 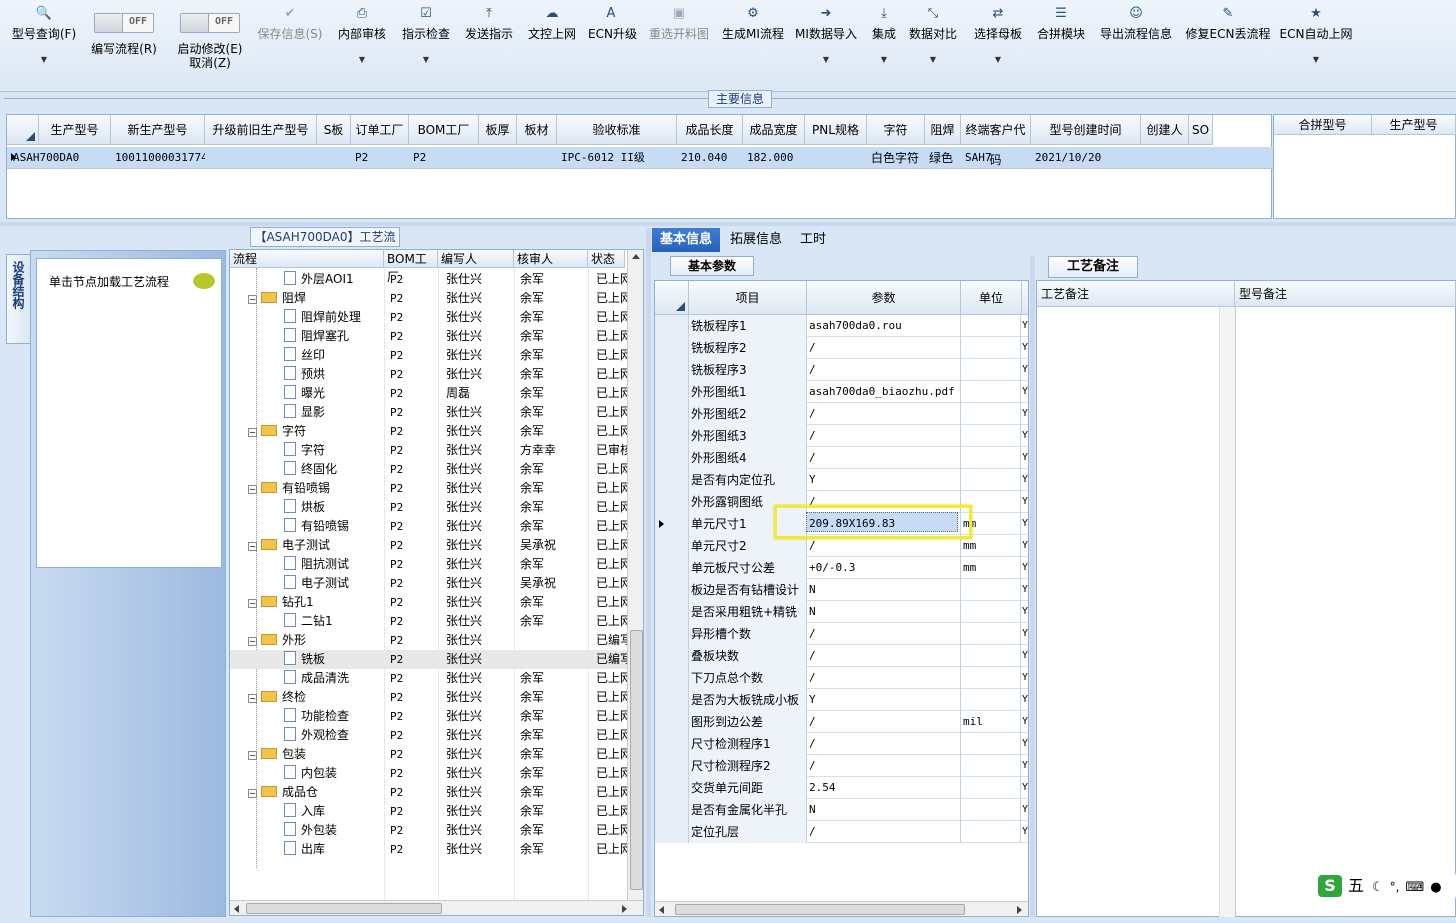 I want to click on param-value: asah700da0.rou, so click(x=884, y=326).